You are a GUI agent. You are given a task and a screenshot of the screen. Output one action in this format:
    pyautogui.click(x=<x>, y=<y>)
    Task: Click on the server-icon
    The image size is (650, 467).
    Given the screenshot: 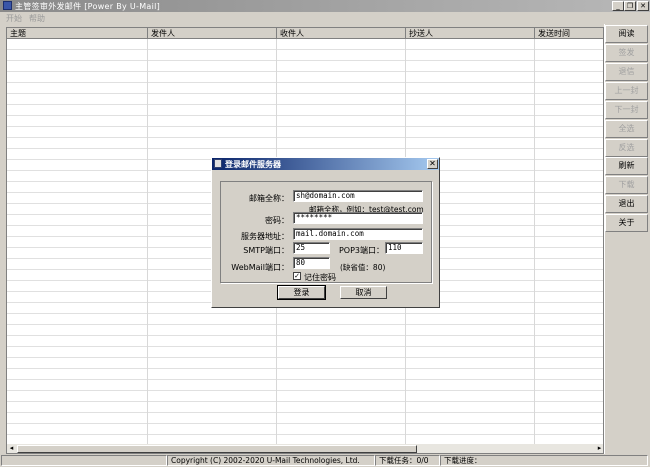 What is the action you would take?
    pyautogui.click(x=218, y=163)
    